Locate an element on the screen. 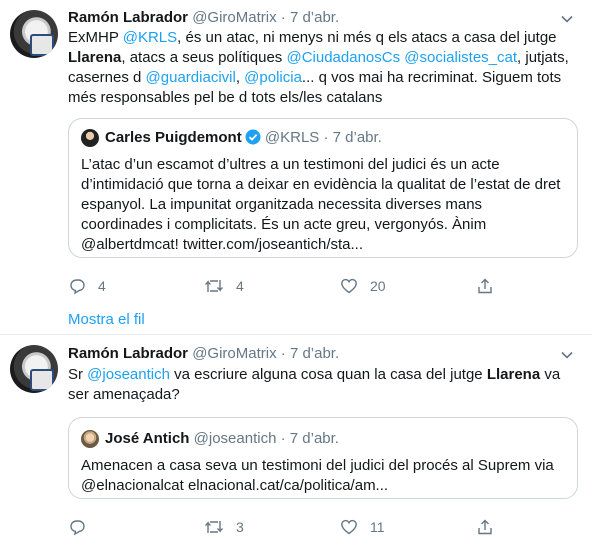  show-thread-link: Mostra el fil is located at coordinates (106, 320).